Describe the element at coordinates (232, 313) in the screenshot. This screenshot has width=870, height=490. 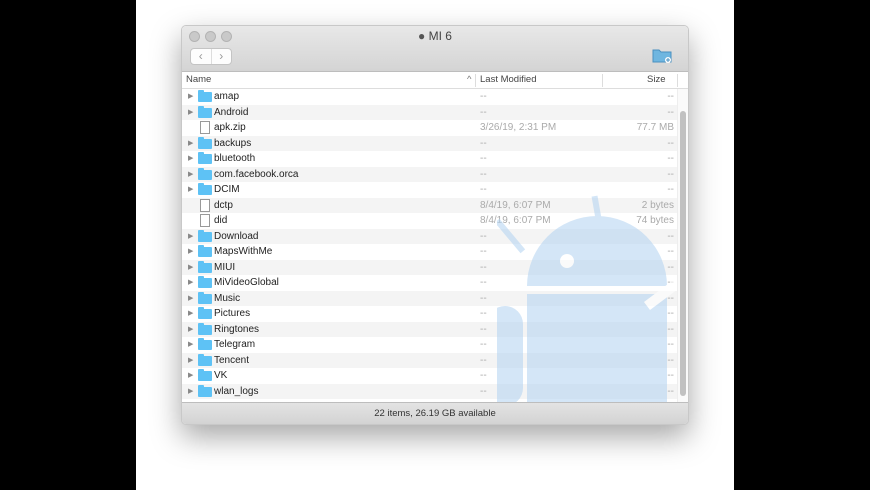
I see `file-name: Pictures` at that location.